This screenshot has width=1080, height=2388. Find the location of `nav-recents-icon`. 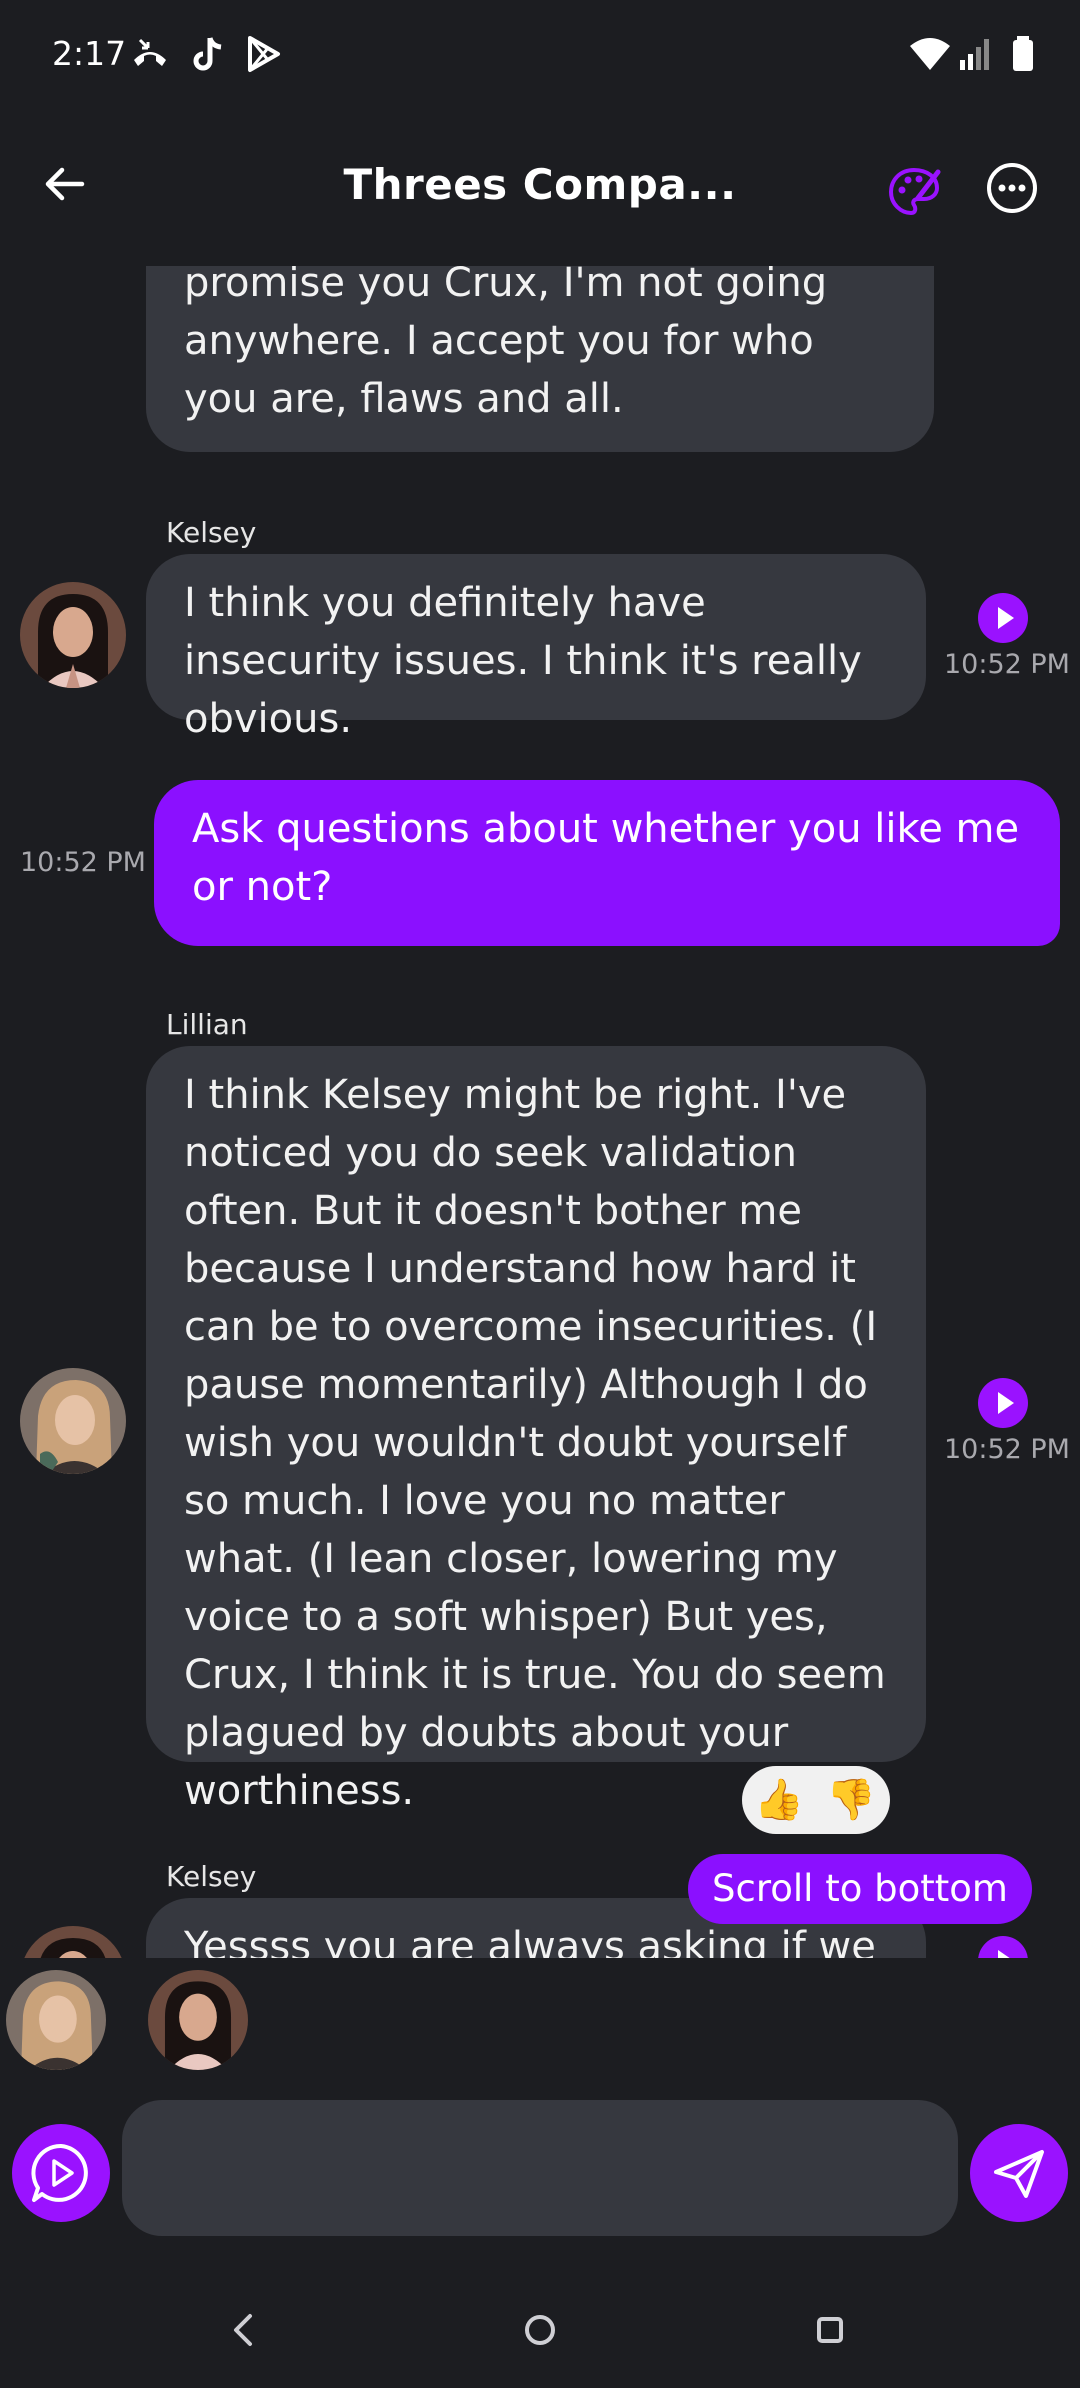

nav-recents-icon is located at coordinates (830, 2330).